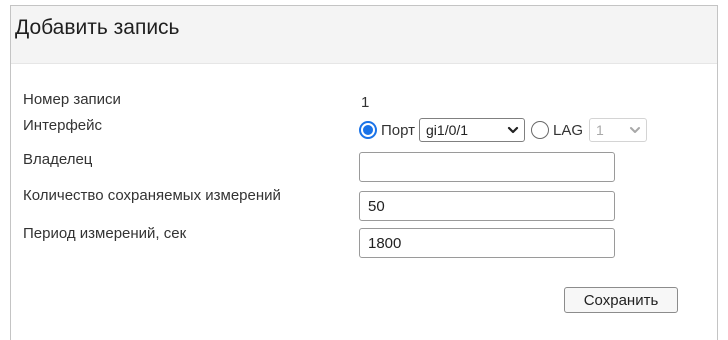  What do you see at coordinates (368, 130) in the screenshot?
I see `port-radio` at bounding box center [368, 130].